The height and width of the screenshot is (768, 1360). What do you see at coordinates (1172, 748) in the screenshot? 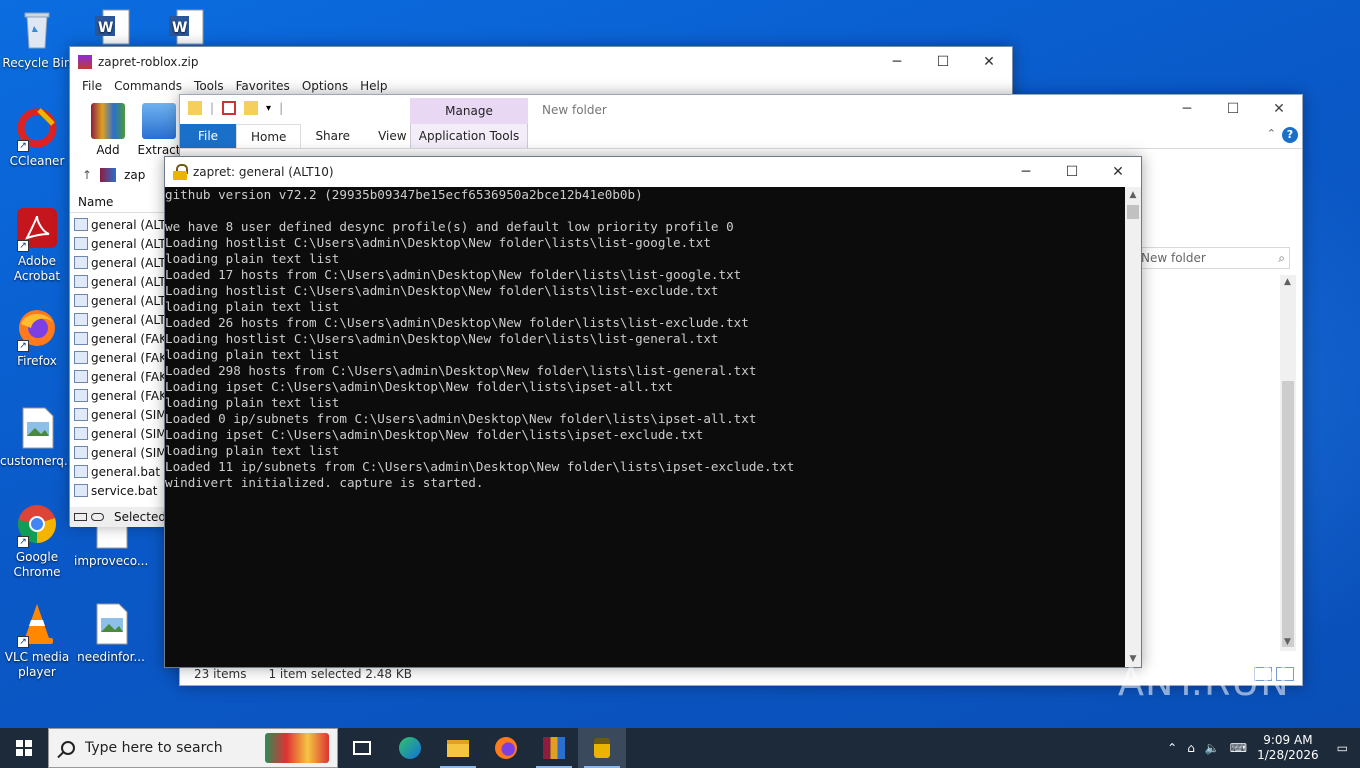
I see `chevron-up-icon: ⌃` at bounding box center [1172, 748].